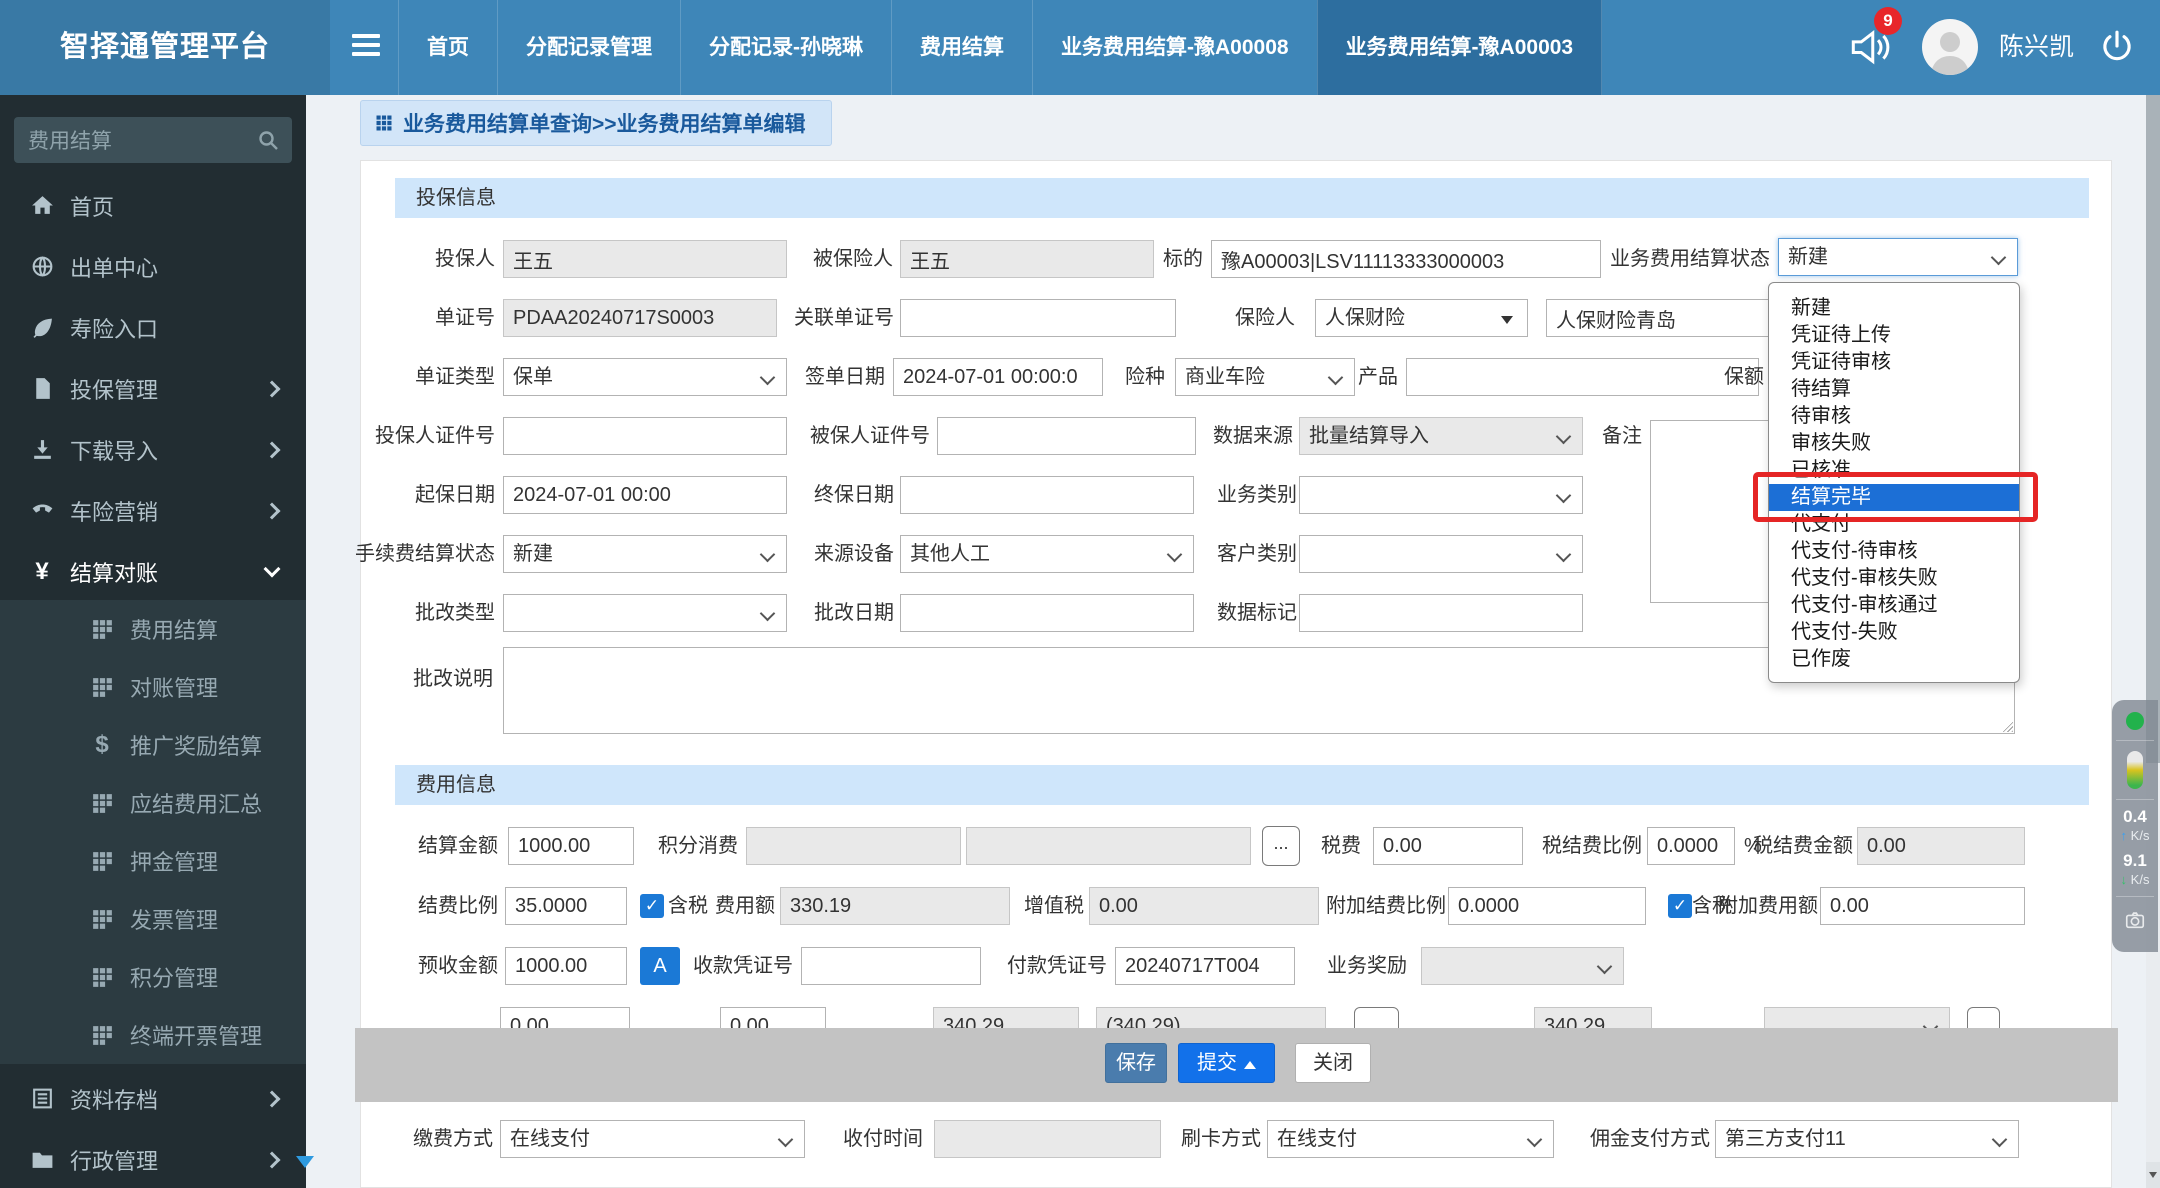  What do you see at coordinates (1894, 605) in the screenshot?
I see `dropdown-option: 代支付-审核通过` at bounding box center [1894, 605].